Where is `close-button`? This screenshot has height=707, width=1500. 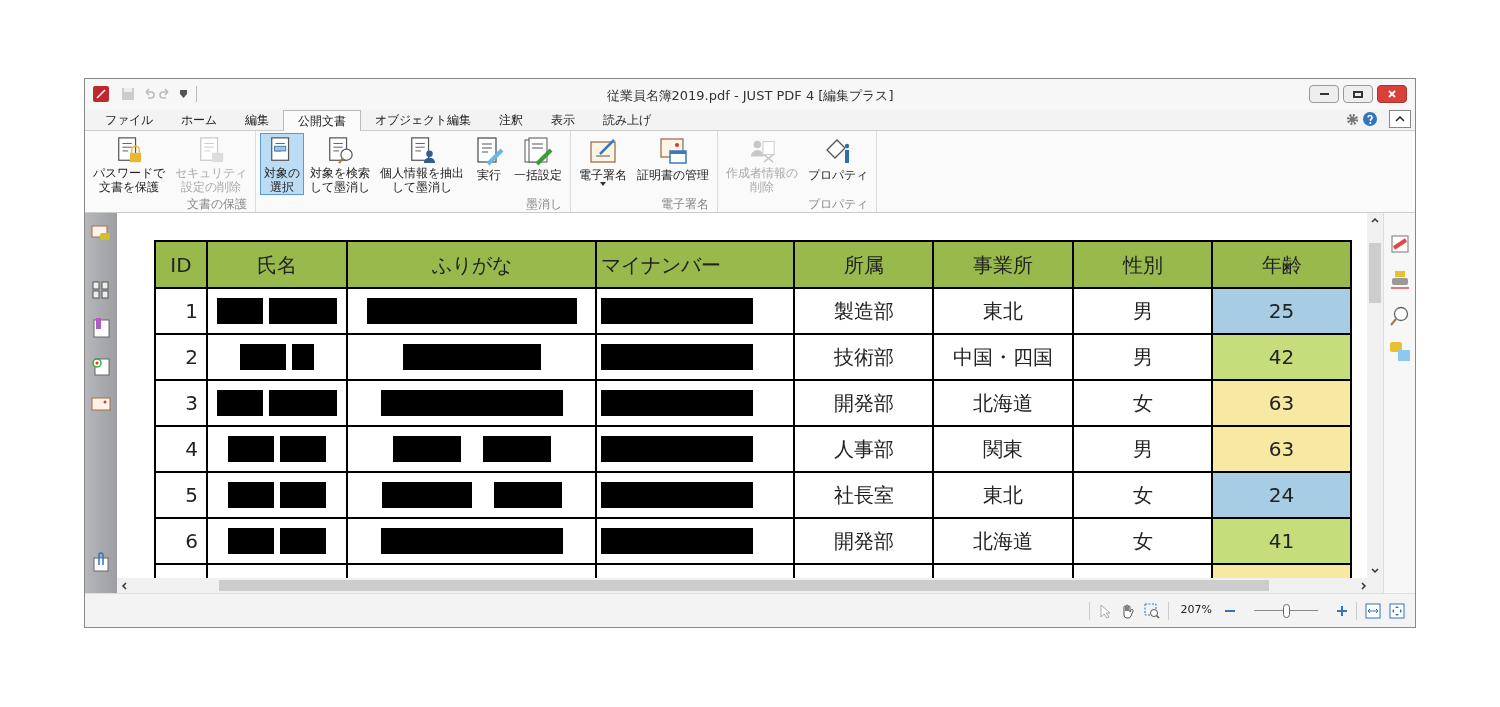 close-button is located at coordinates (1392, 94).